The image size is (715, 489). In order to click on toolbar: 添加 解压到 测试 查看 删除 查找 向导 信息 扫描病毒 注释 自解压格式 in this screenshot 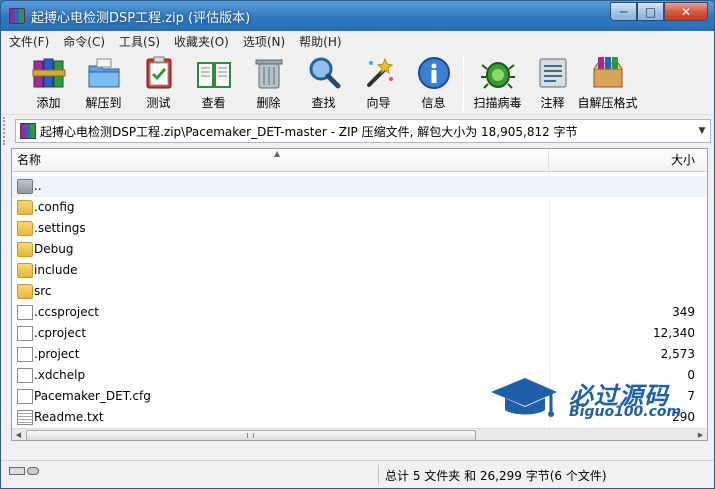, I will do `click(357, 83)`.